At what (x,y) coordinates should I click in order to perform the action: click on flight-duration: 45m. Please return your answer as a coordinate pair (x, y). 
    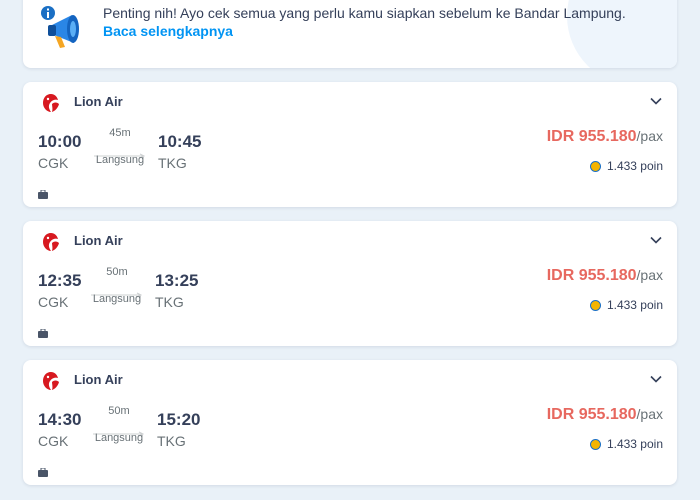
    Looking at the image, I should click on (120, 133).